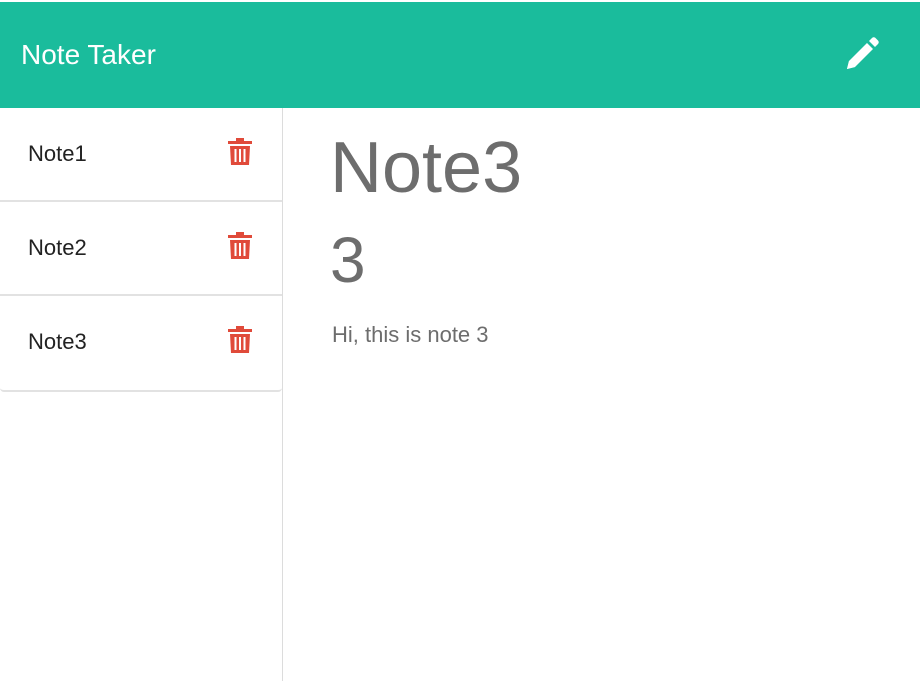  What do you see at coordinates (57, 248) in the screenshot?
I see `note-title: Note2` at bounding box center [57, 248].